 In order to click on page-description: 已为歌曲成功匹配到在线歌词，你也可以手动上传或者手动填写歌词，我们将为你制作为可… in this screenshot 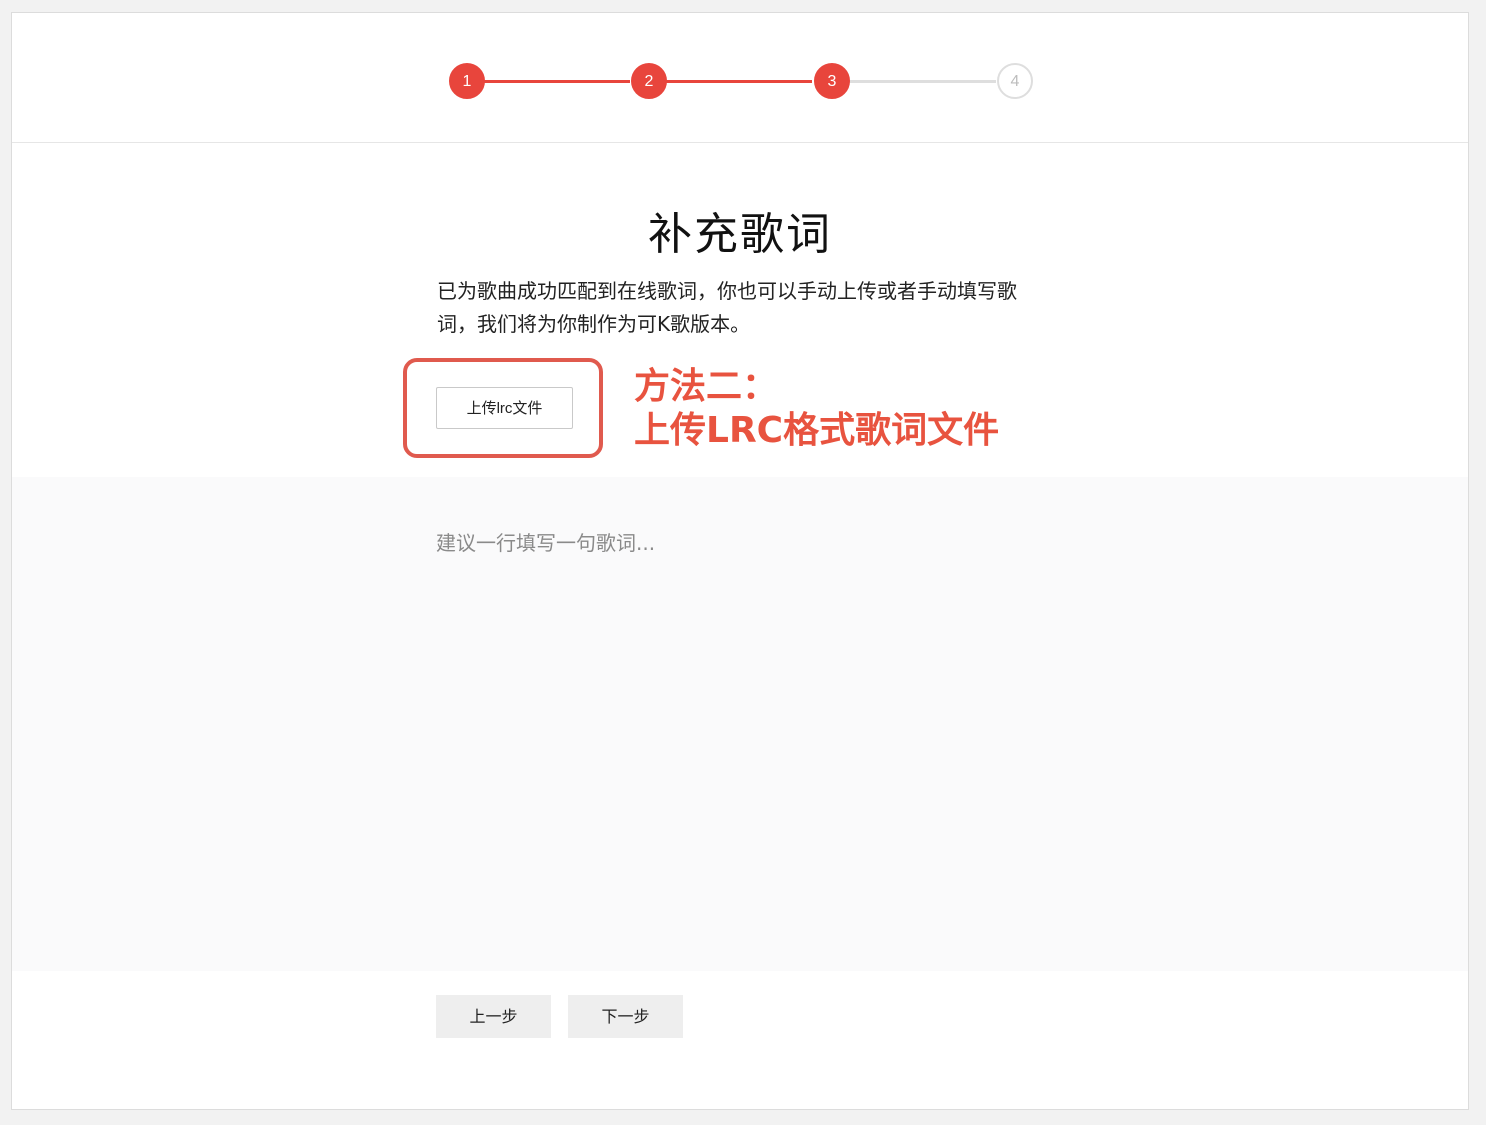, I will do `click(727, 307)`.